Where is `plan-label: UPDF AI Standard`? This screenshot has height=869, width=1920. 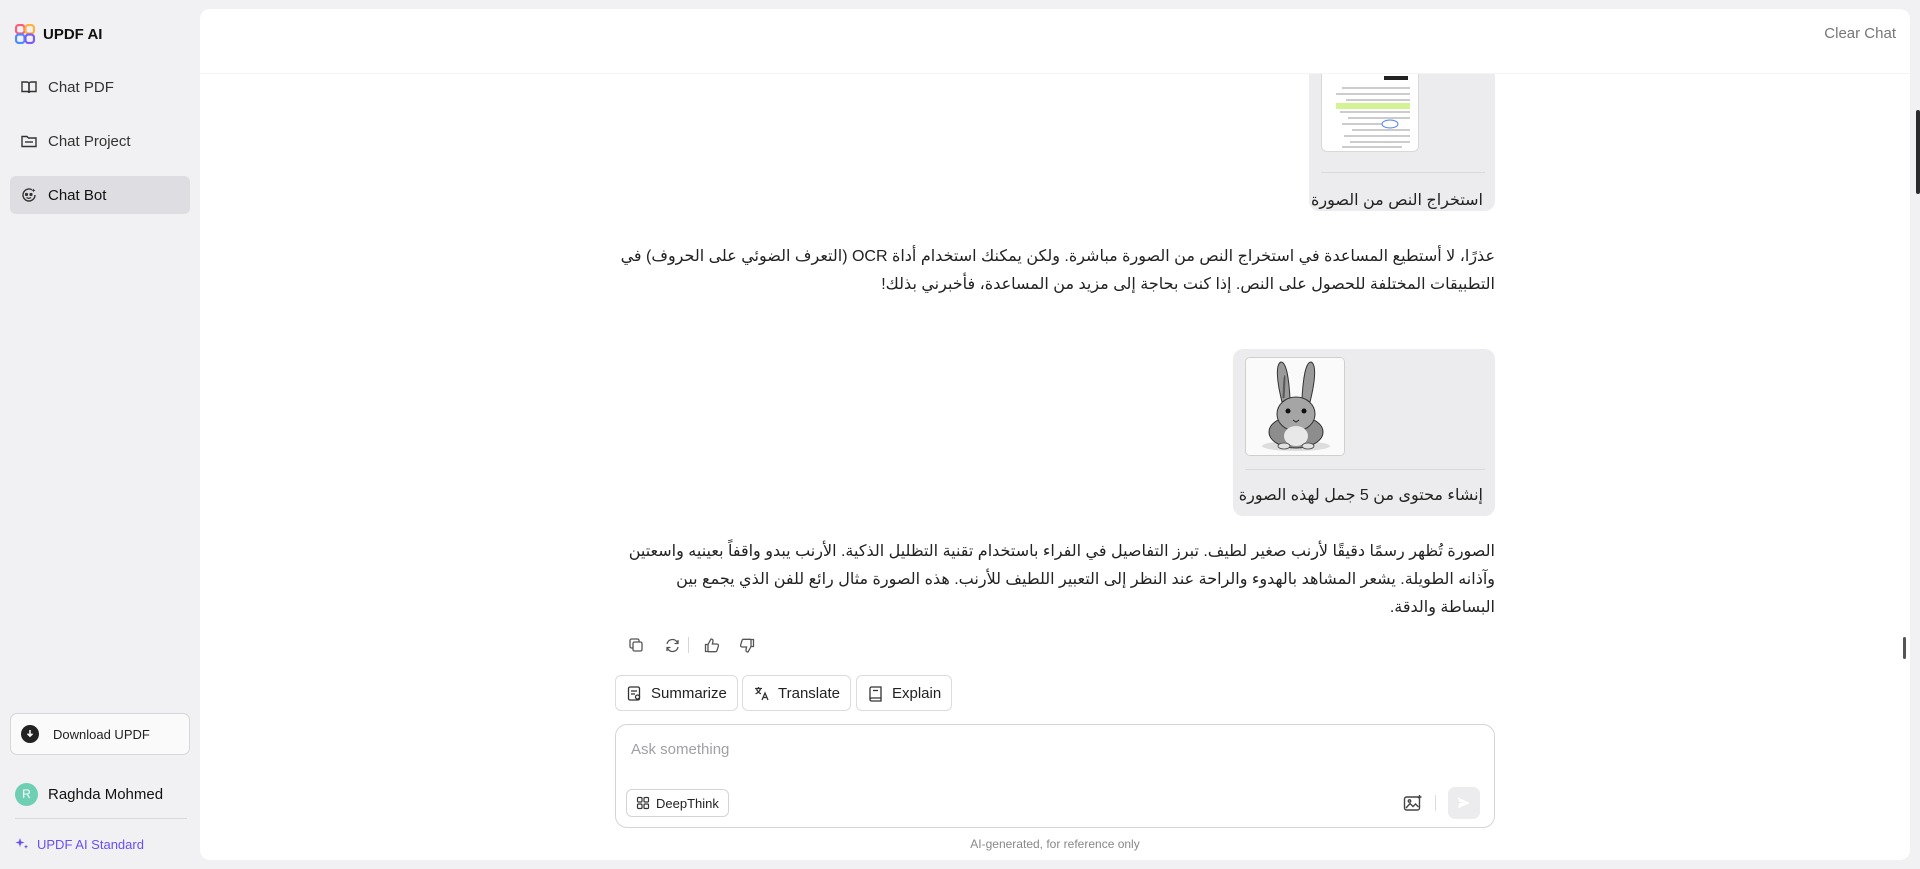 plan-label: UPDF AI Standard is located at coordinates (90, 844).